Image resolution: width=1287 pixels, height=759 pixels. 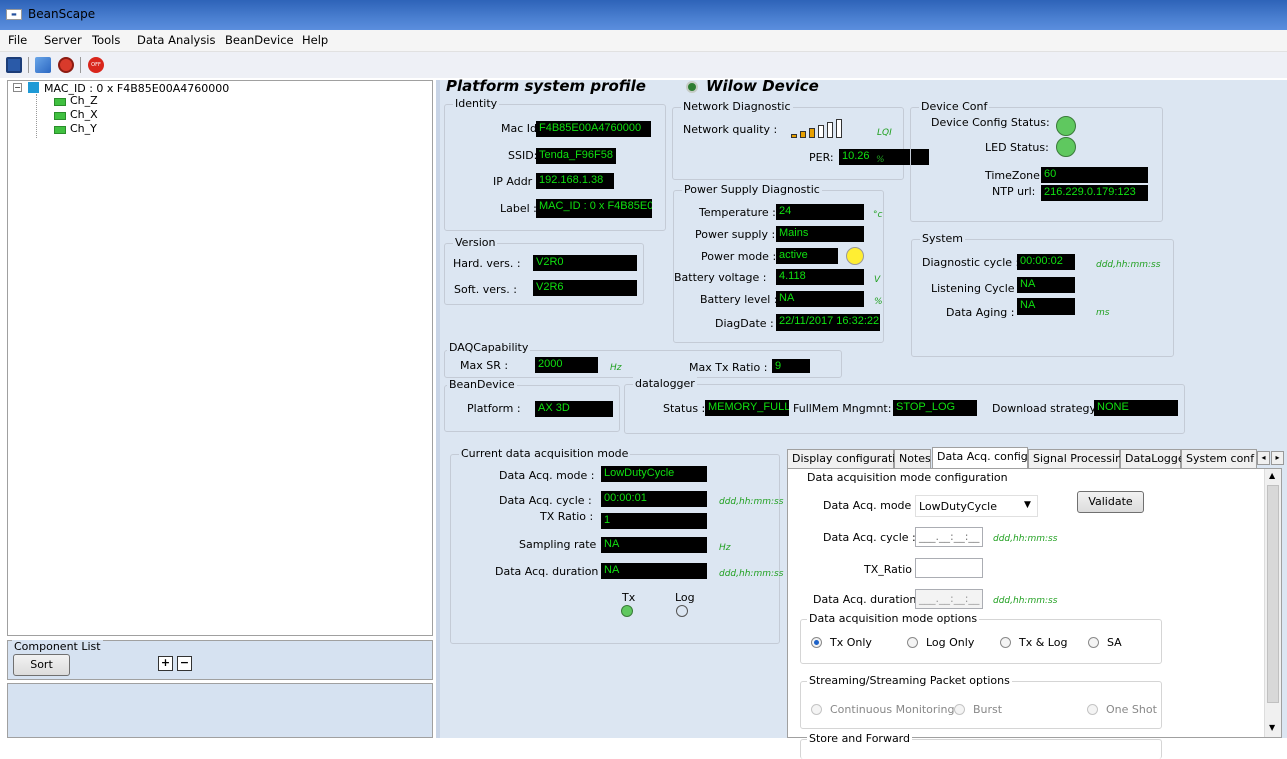 I want to click on menu-data-analysis: Data Analysis, so click(x=176, y=40).